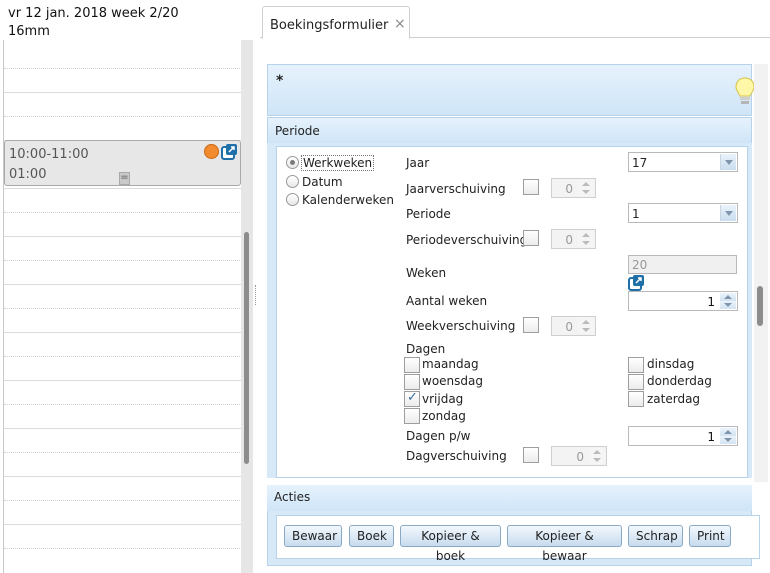 The image size is (770, 573). I want to click on dagen-label: Dagen, so click(426, 349).